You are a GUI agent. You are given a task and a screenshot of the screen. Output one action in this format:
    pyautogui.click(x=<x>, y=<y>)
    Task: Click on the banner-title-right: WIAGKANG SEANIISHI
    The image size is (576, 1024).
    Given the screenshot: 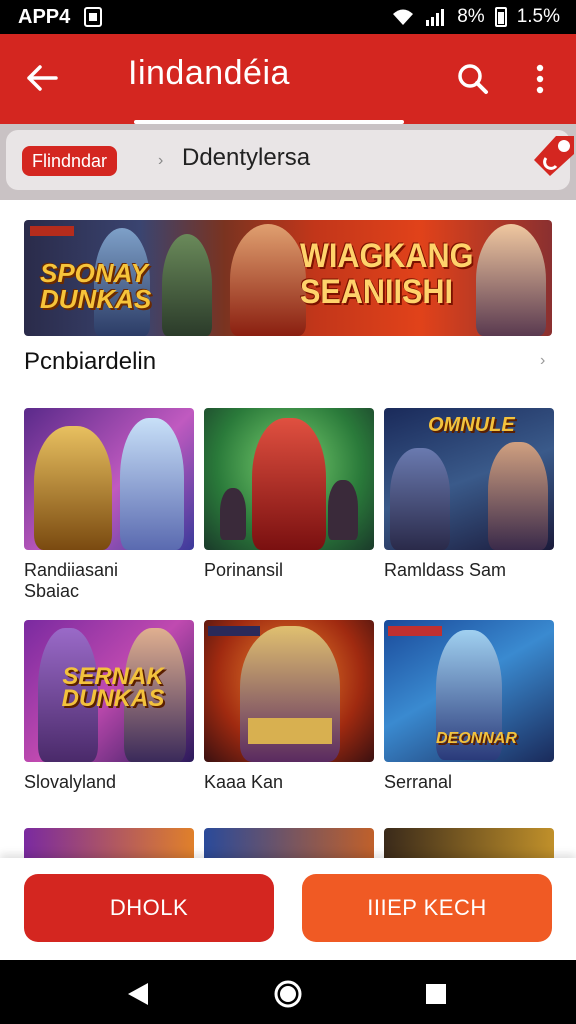 What is the action you would take?
    pyautogui.click(x=386, y=274)
    